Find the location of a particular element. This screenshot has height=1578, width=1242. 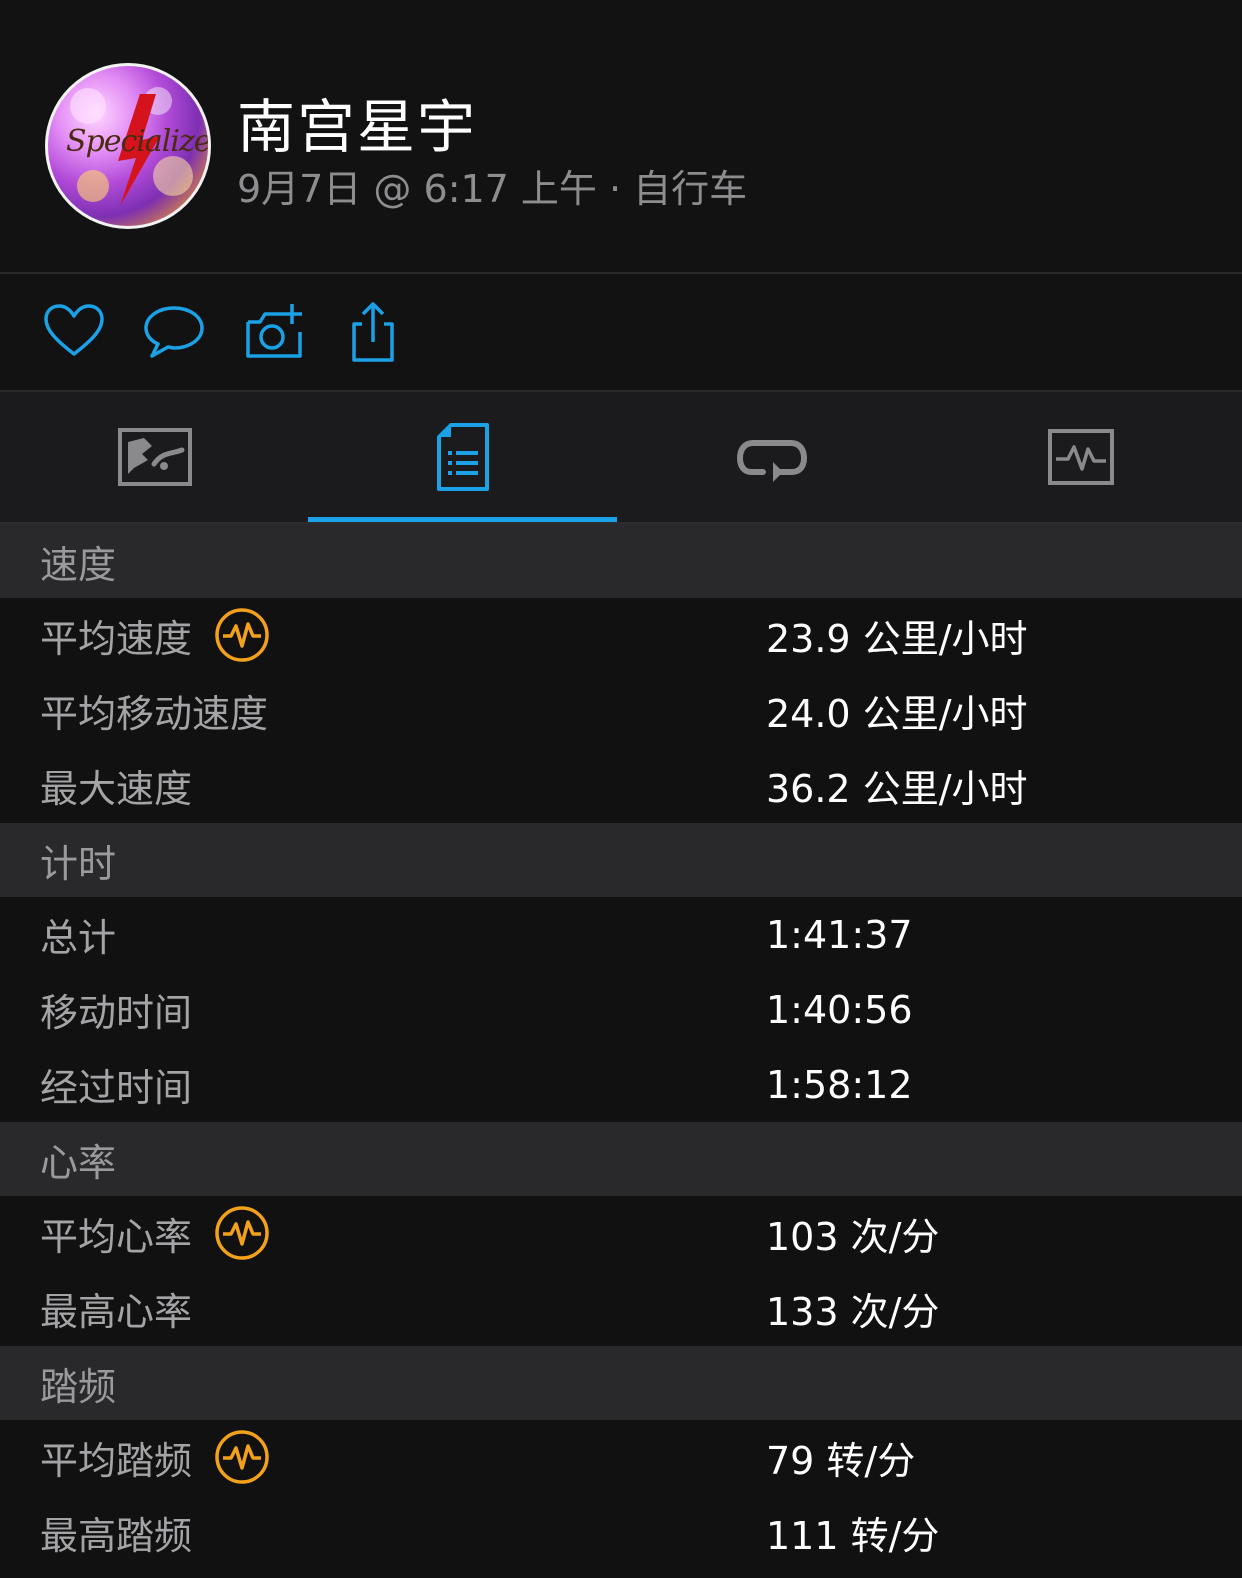

stat-row-max-speed: 最大速度 36.2 公里/小时 is located at coordinates (621, 785).